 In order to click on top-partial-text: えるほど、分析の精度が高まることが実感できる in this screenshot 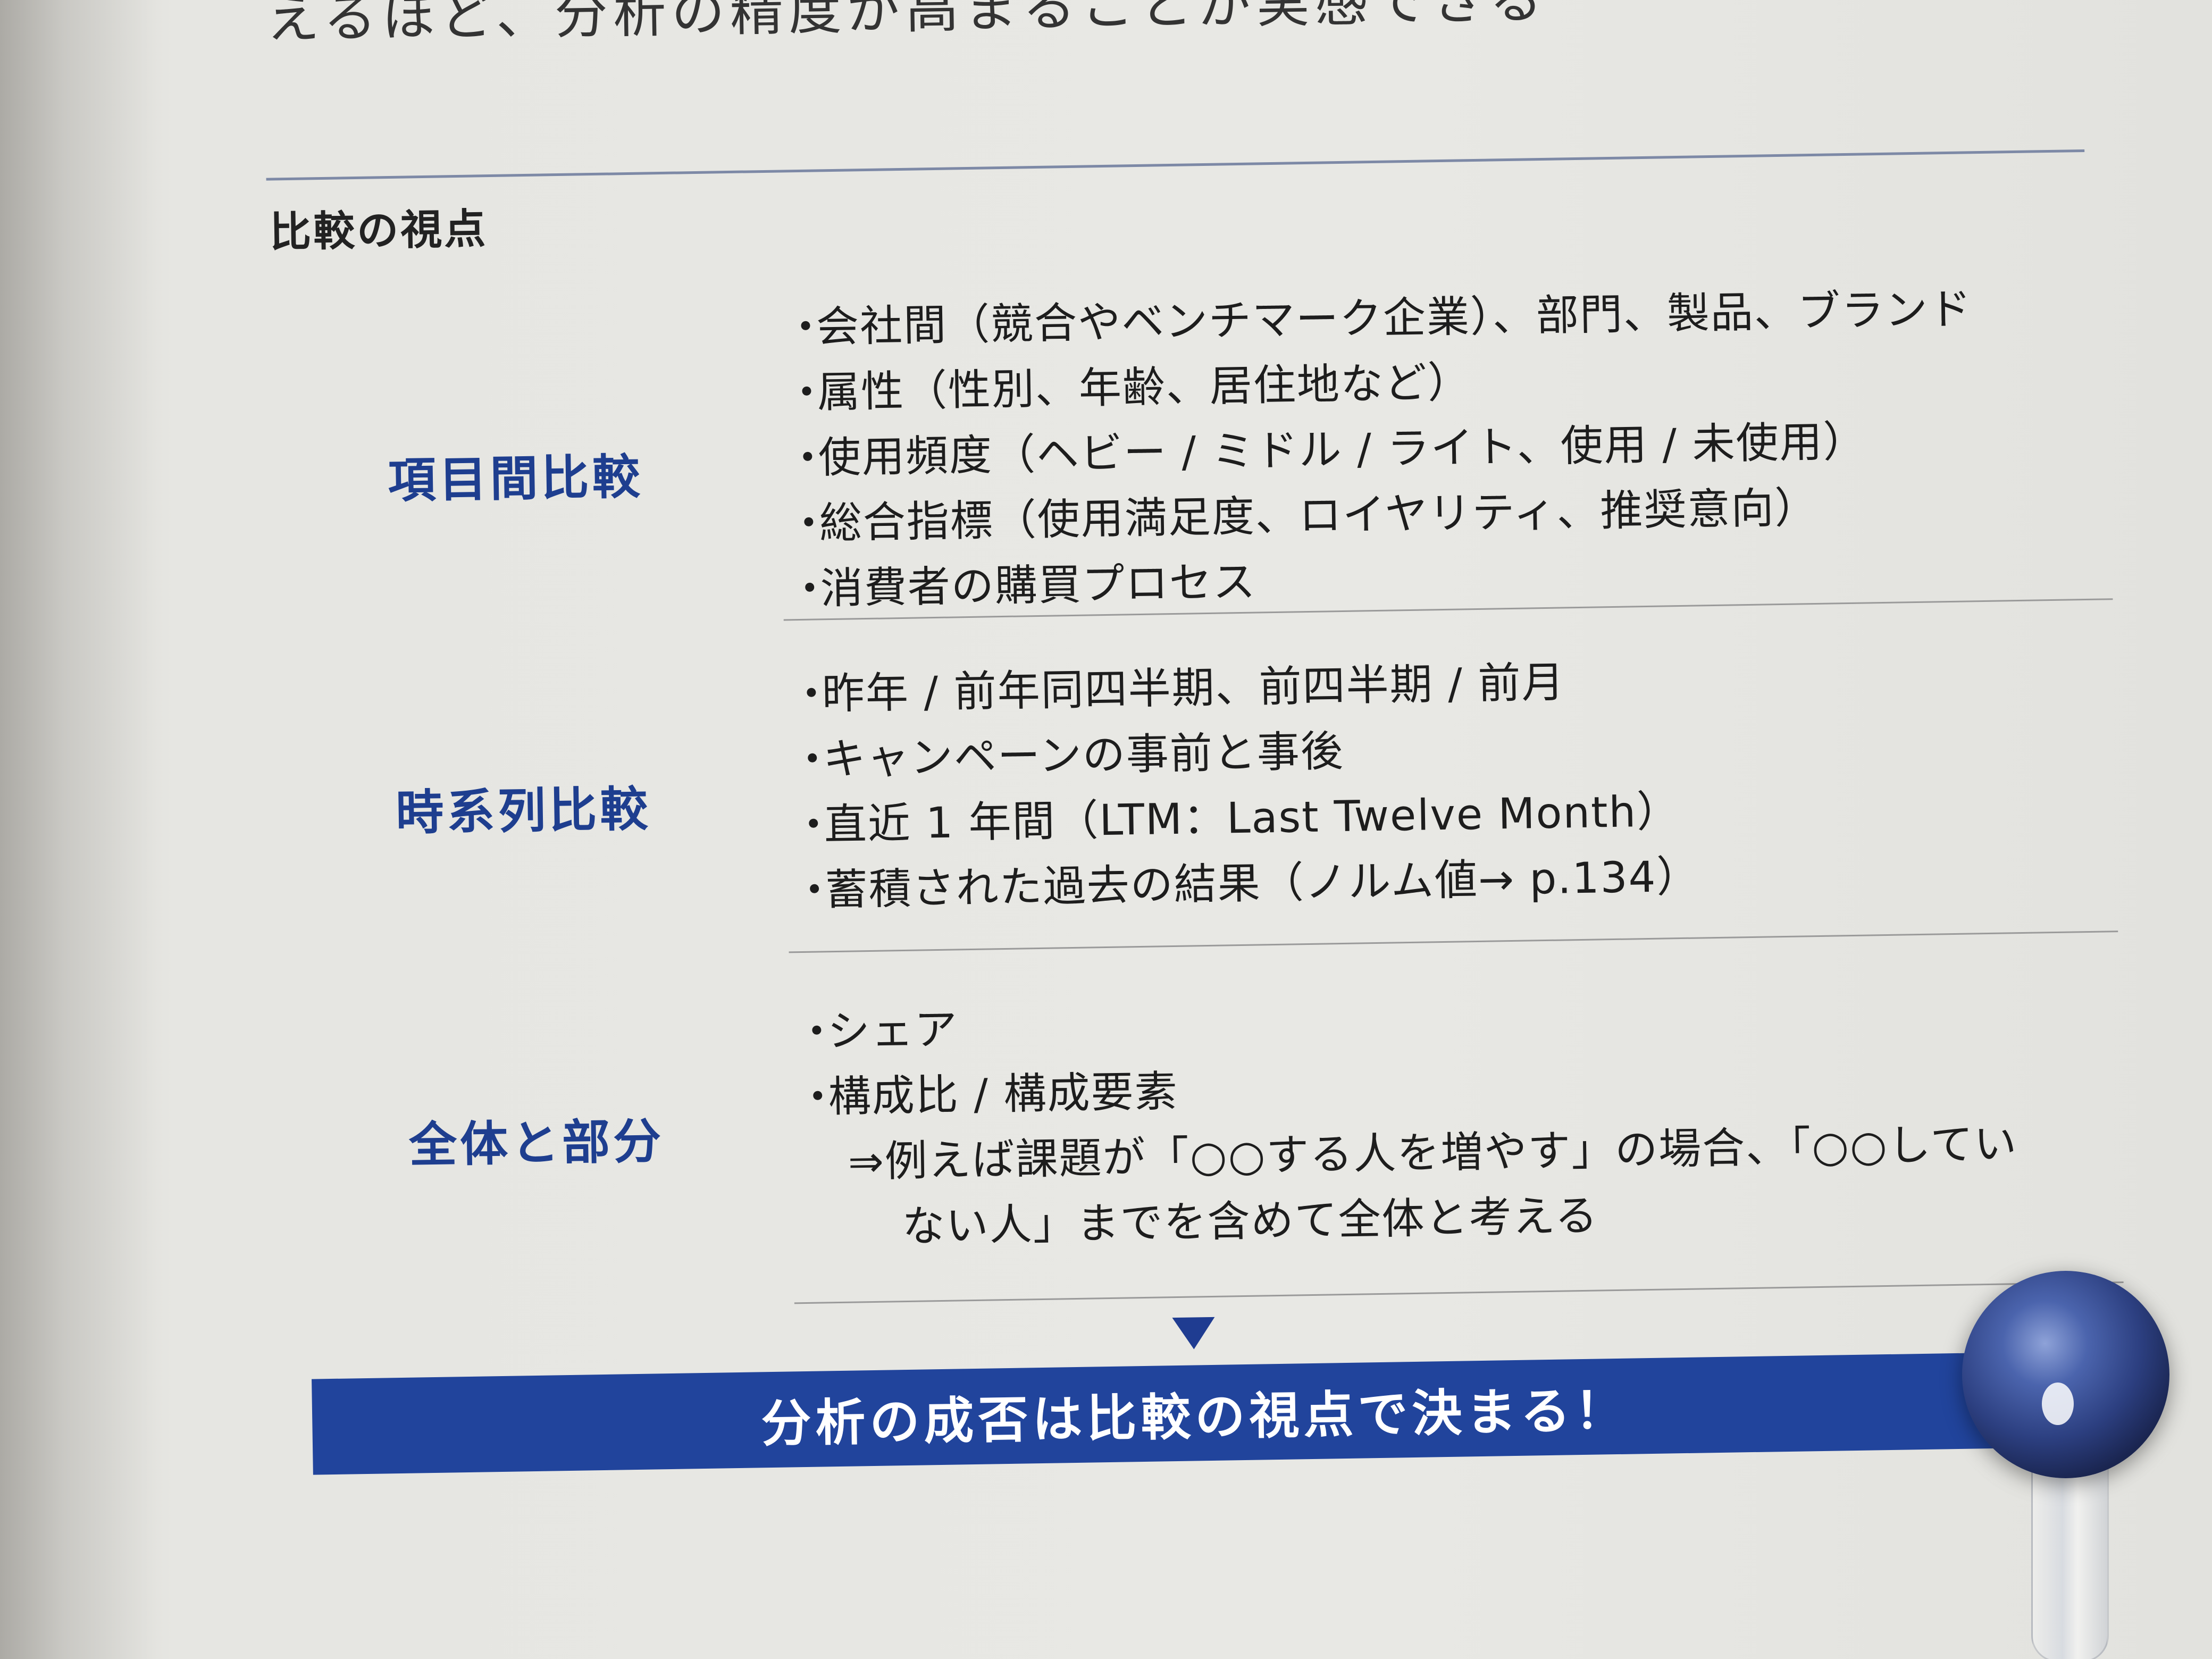, I will do `click(906, 25)`.